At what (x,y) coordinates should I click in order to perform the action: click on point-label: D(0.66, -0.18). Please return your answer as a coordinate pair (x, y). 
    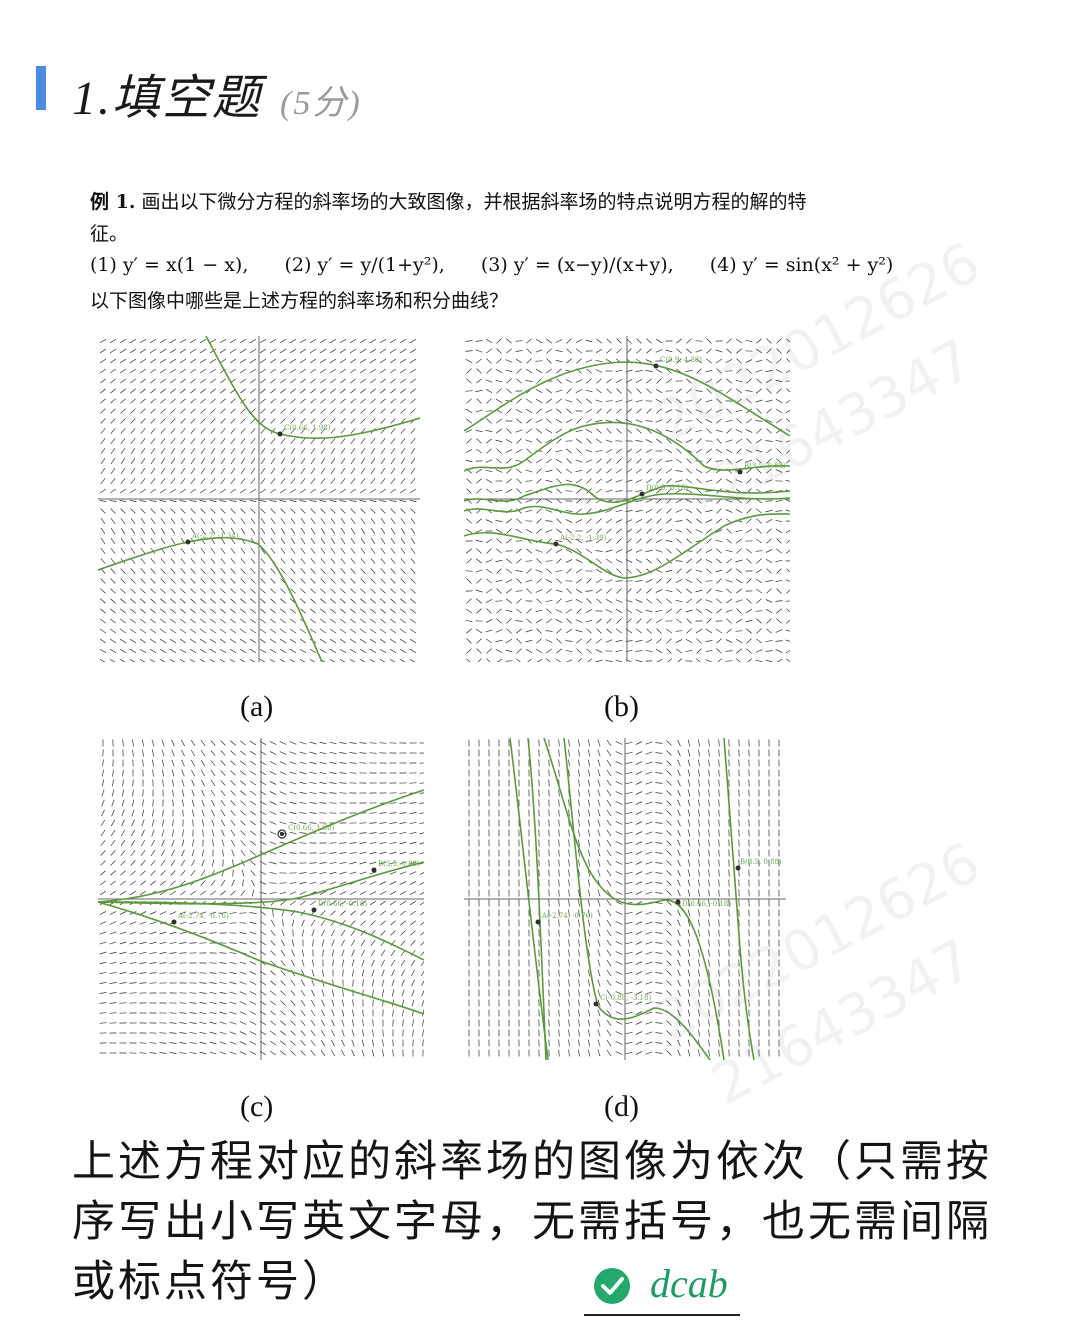
    Looking at the image, I should click on (342, 904).